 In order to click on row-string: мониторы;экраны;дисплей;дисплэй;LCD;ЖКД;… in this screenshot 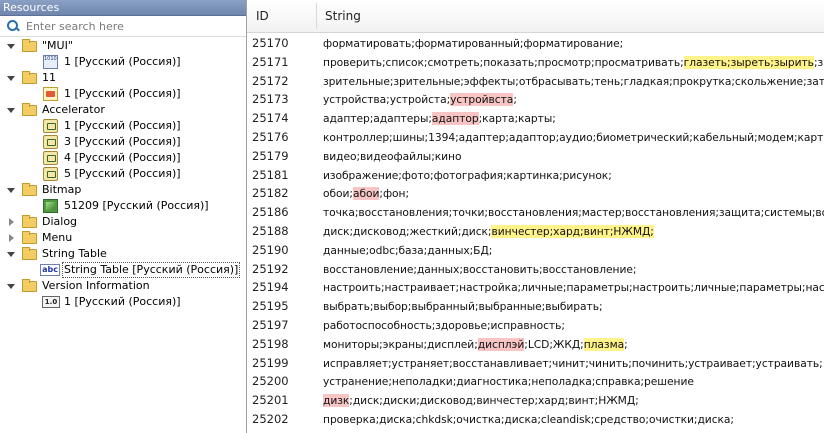, I will do `click(475, 344)`.